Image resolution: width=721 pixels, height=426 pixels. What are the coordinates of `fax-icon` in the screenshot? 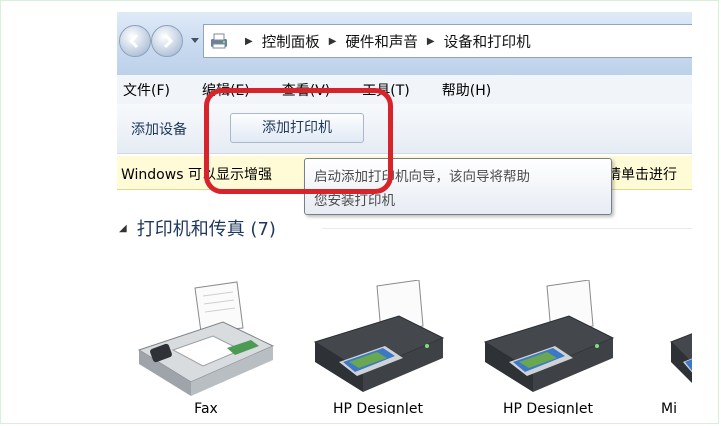 It's located at (206, 338).